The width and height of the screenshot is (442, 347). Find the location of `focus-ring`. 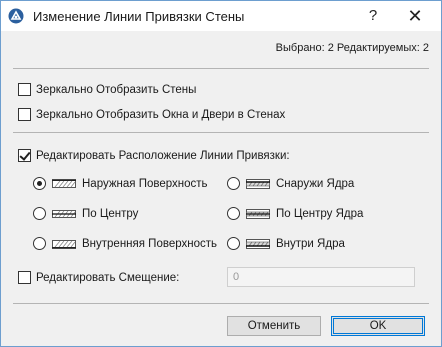

focus-ring is located at coordinates (378, 326).